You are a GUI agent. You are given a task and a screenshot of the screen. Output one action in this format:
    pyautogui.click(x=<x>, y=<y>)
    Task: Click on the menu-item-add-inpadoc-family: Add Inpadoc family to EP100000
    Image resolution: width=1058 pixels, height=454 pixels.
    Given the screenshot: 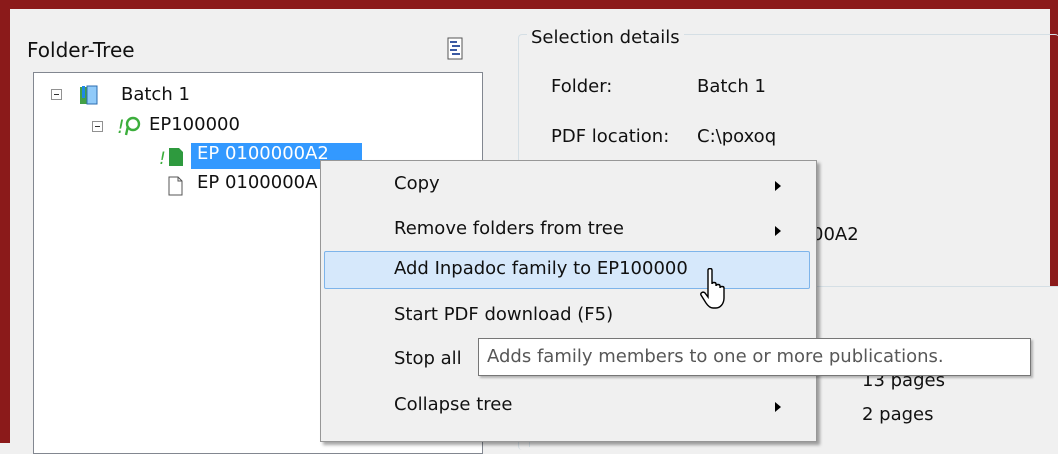 What is the action you would take?
    pyautogui.click(x=568, y=270)
    